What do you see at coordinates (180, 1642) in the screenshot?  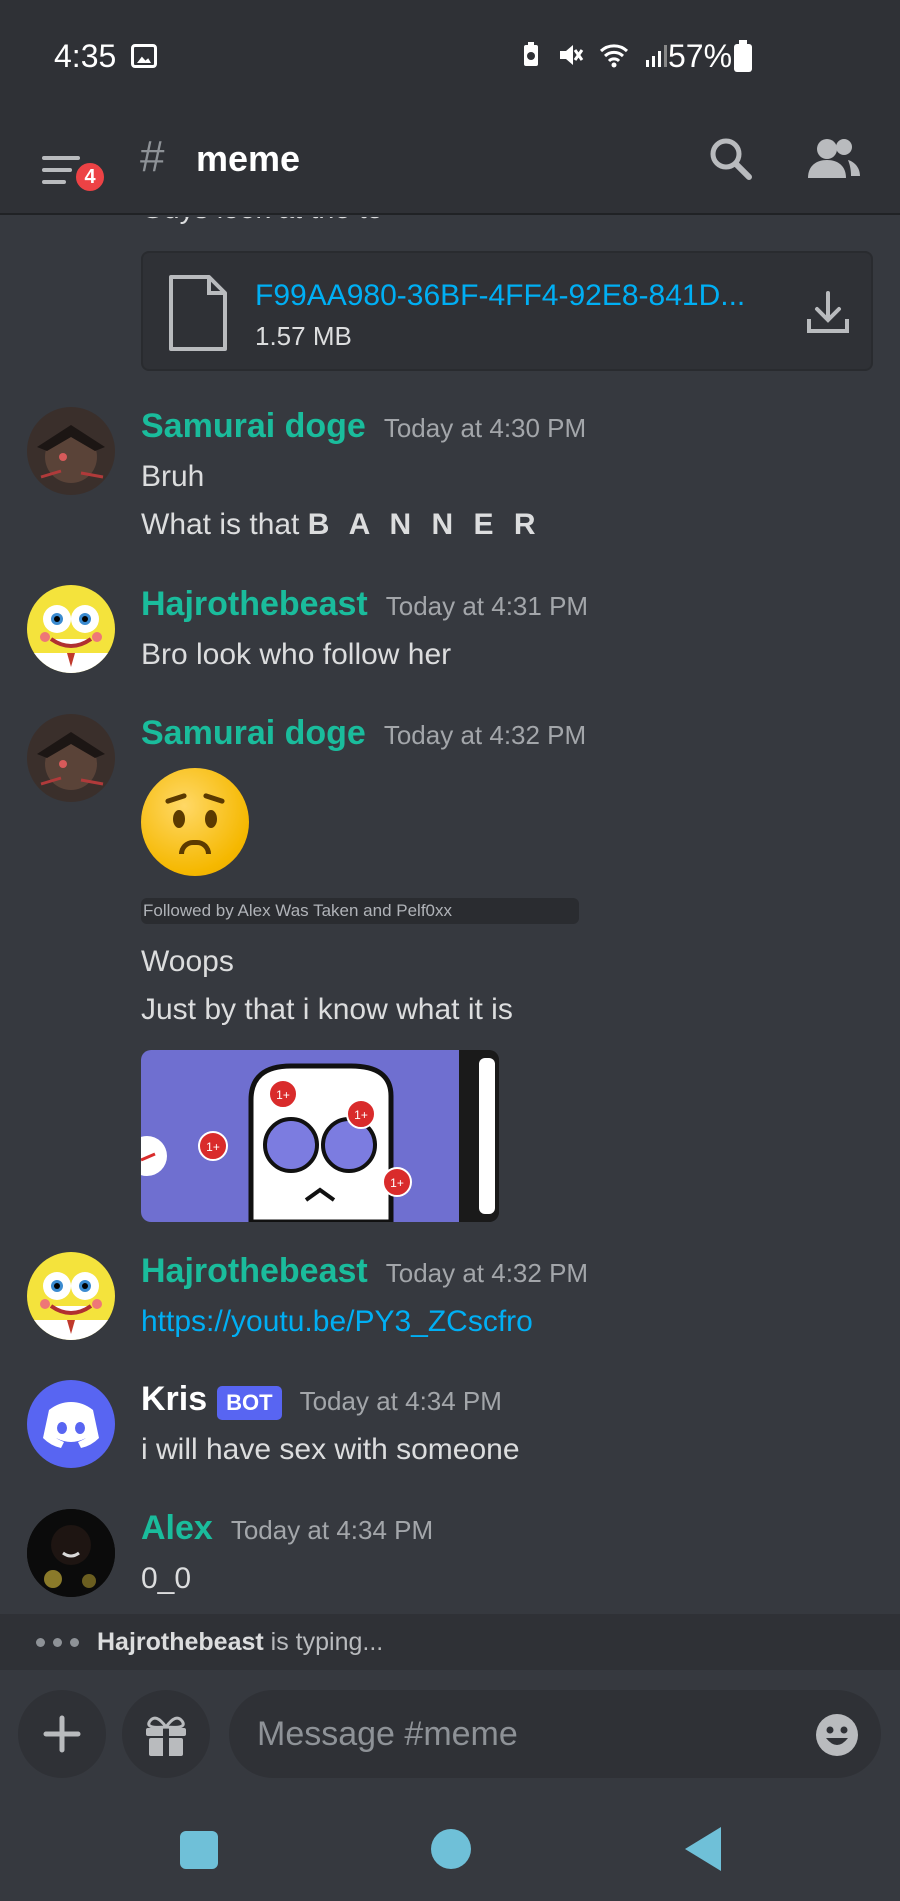 I see `typing-user: Hajrothebeast` at bounding box center [180, 1642].